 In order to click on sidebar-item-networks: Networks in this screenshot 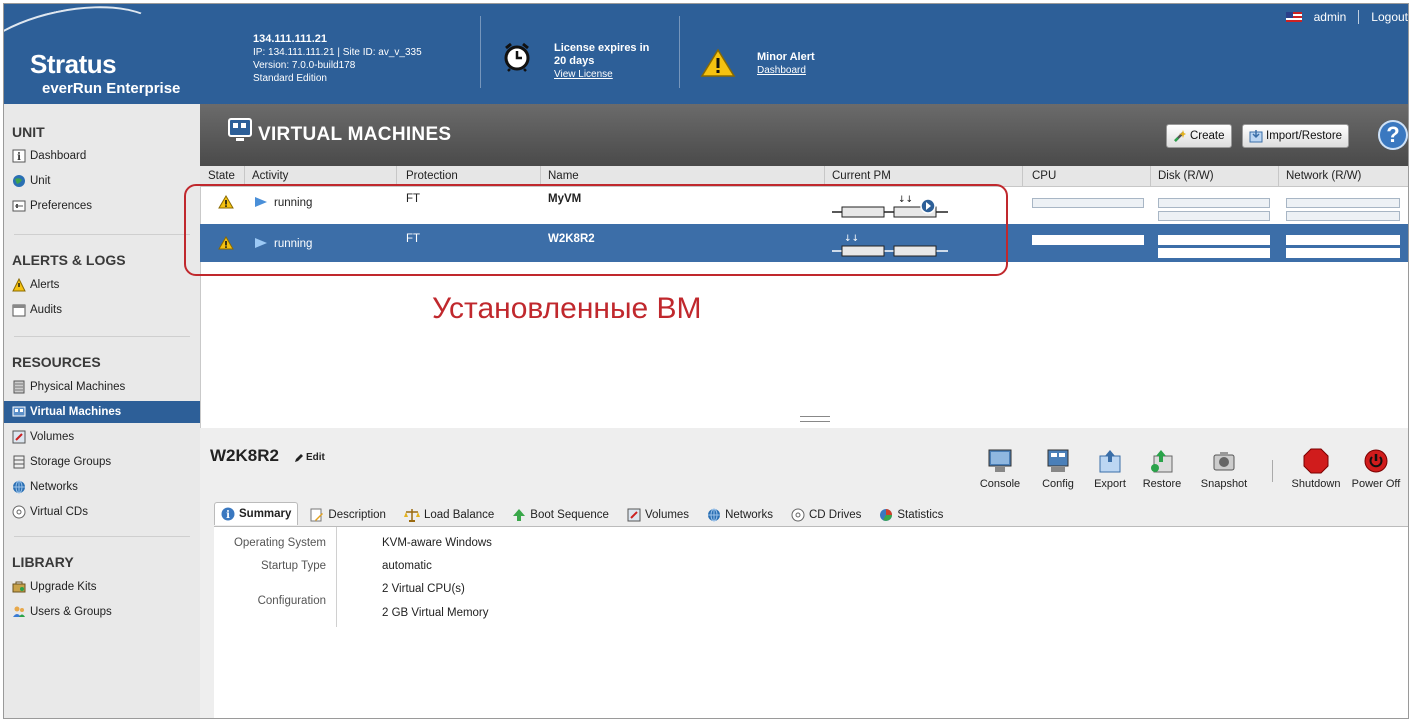, I will do `click(105, 487)`.